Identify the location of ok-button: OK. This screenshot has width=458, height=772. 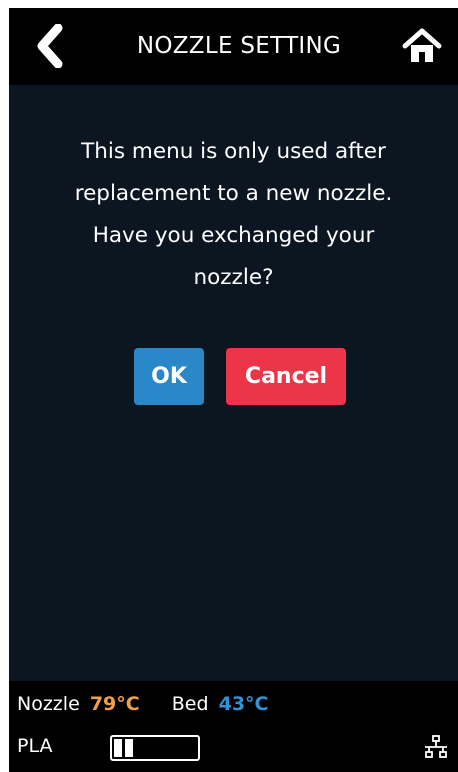
(169, 376).